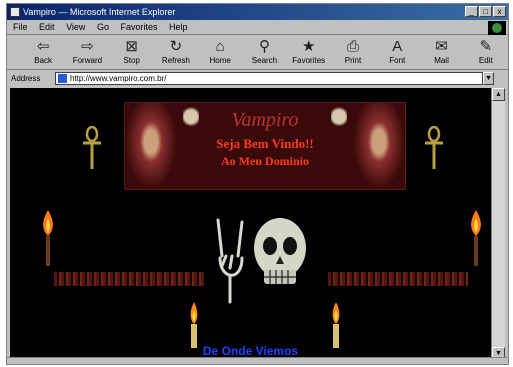 This screenshot has width=513, height=367. Describe the element at coordinates (486, 46) in the screenshot. I see `edit-icon: ✎` at that location.